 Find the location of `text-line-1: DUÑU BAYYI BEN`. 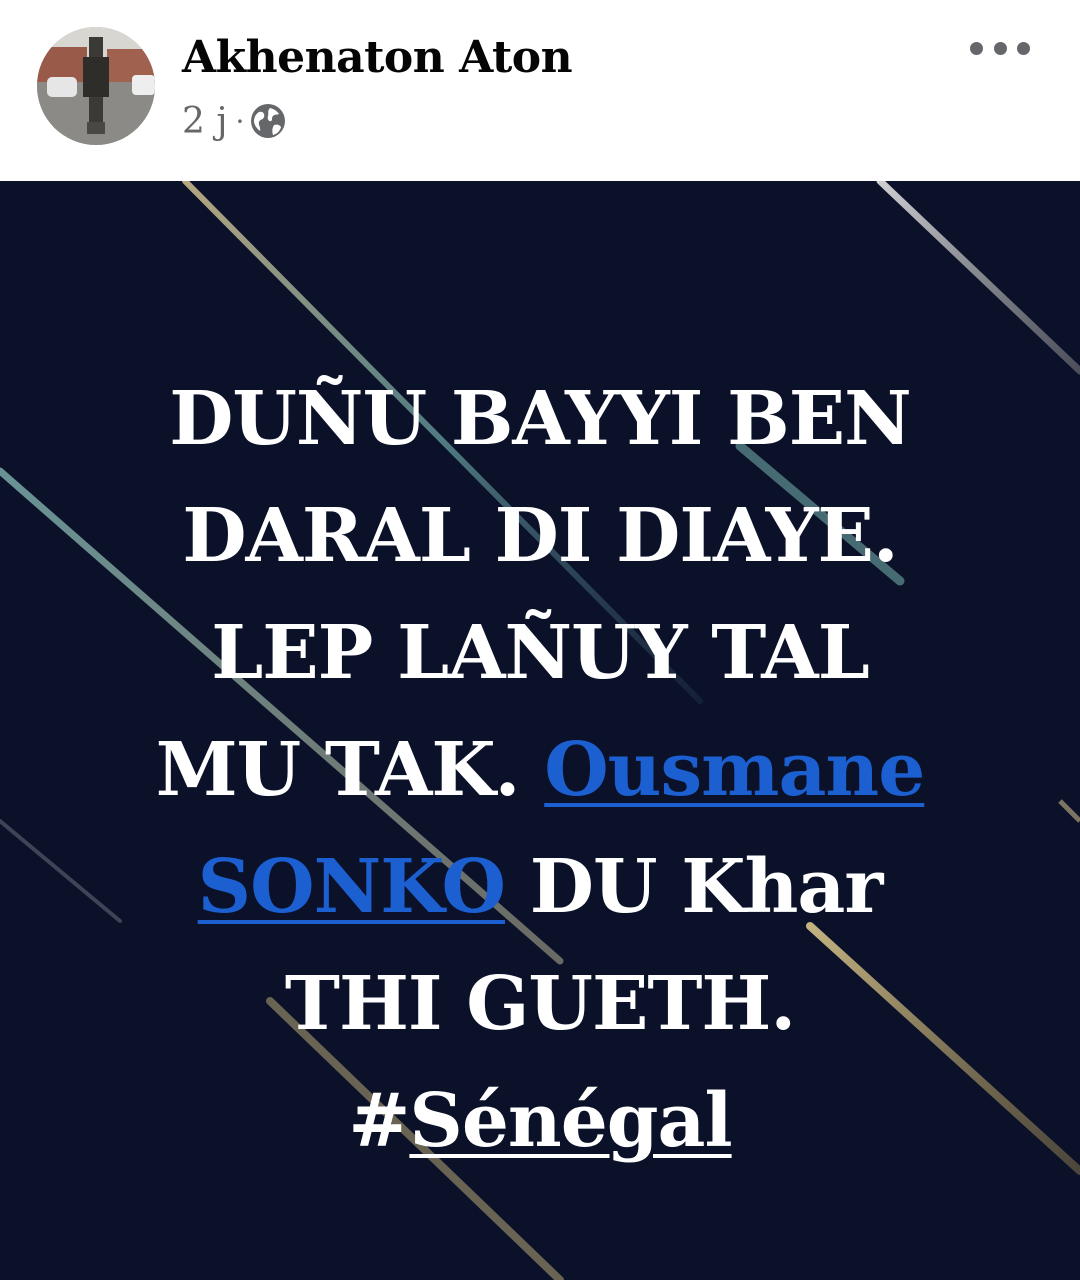

text-line-1: DUÑU BAYYI BEN is located at coordinates (540, 419).